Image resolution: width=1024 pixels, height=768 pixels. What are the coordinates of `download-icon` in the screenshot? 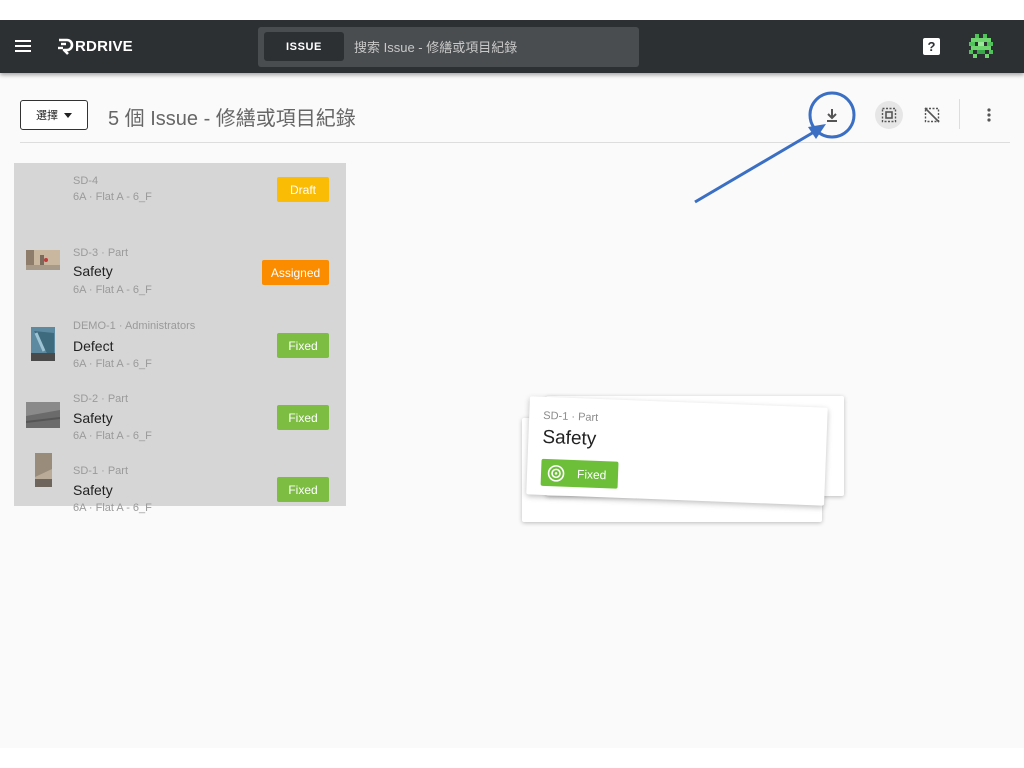 It's located at (832, 115).